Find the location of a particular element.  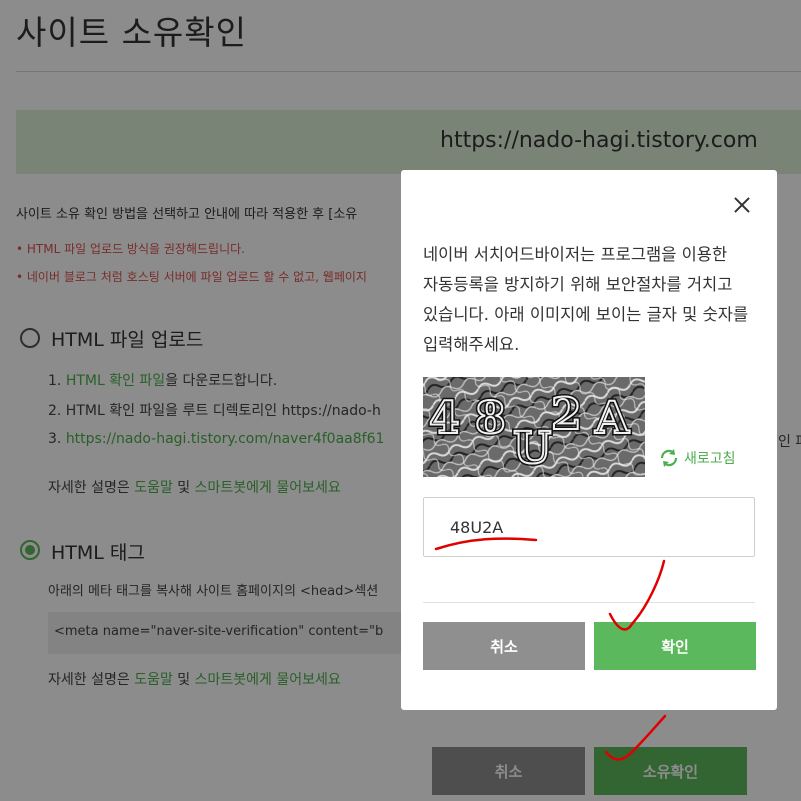

close-icon is located at coordinates (742, 205).